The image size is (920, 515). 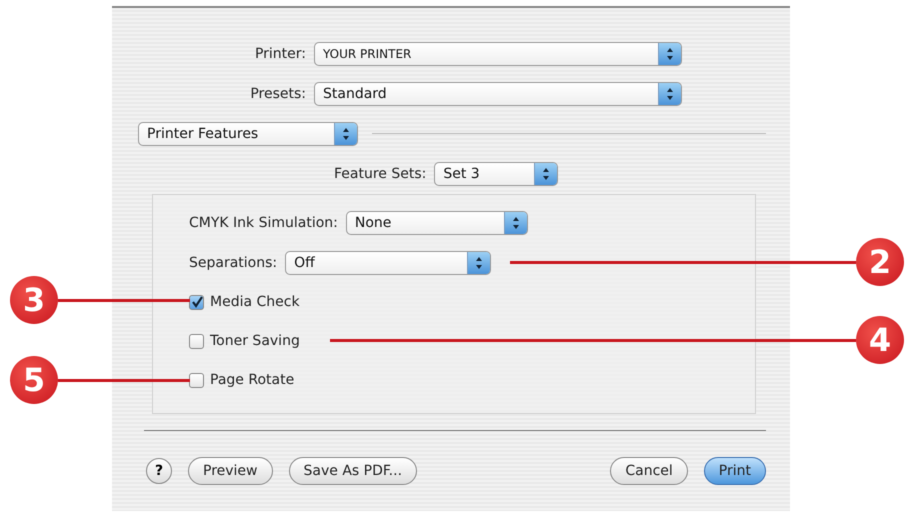 I want to click on callout-number: 2, so click(x=880, y=262).